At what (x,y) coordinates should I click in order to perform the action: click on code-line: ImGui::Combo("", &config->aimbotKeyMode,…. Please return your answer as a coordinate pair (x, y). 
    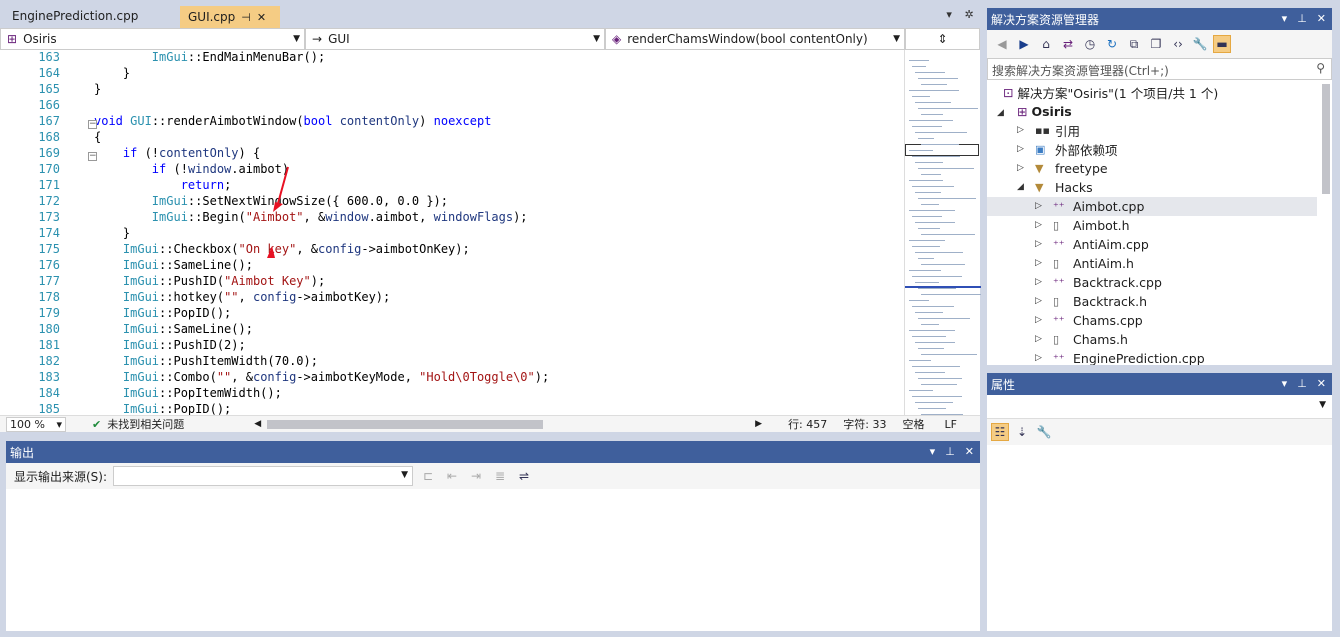
    Looking at the image, I should click on (321, 377).